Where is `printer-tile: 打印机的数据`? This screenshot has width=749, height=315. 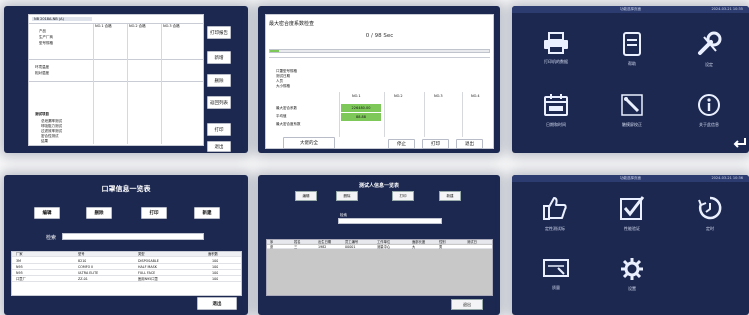 printer-tile: 打印机的数据 is located at coordinates (556, 48).